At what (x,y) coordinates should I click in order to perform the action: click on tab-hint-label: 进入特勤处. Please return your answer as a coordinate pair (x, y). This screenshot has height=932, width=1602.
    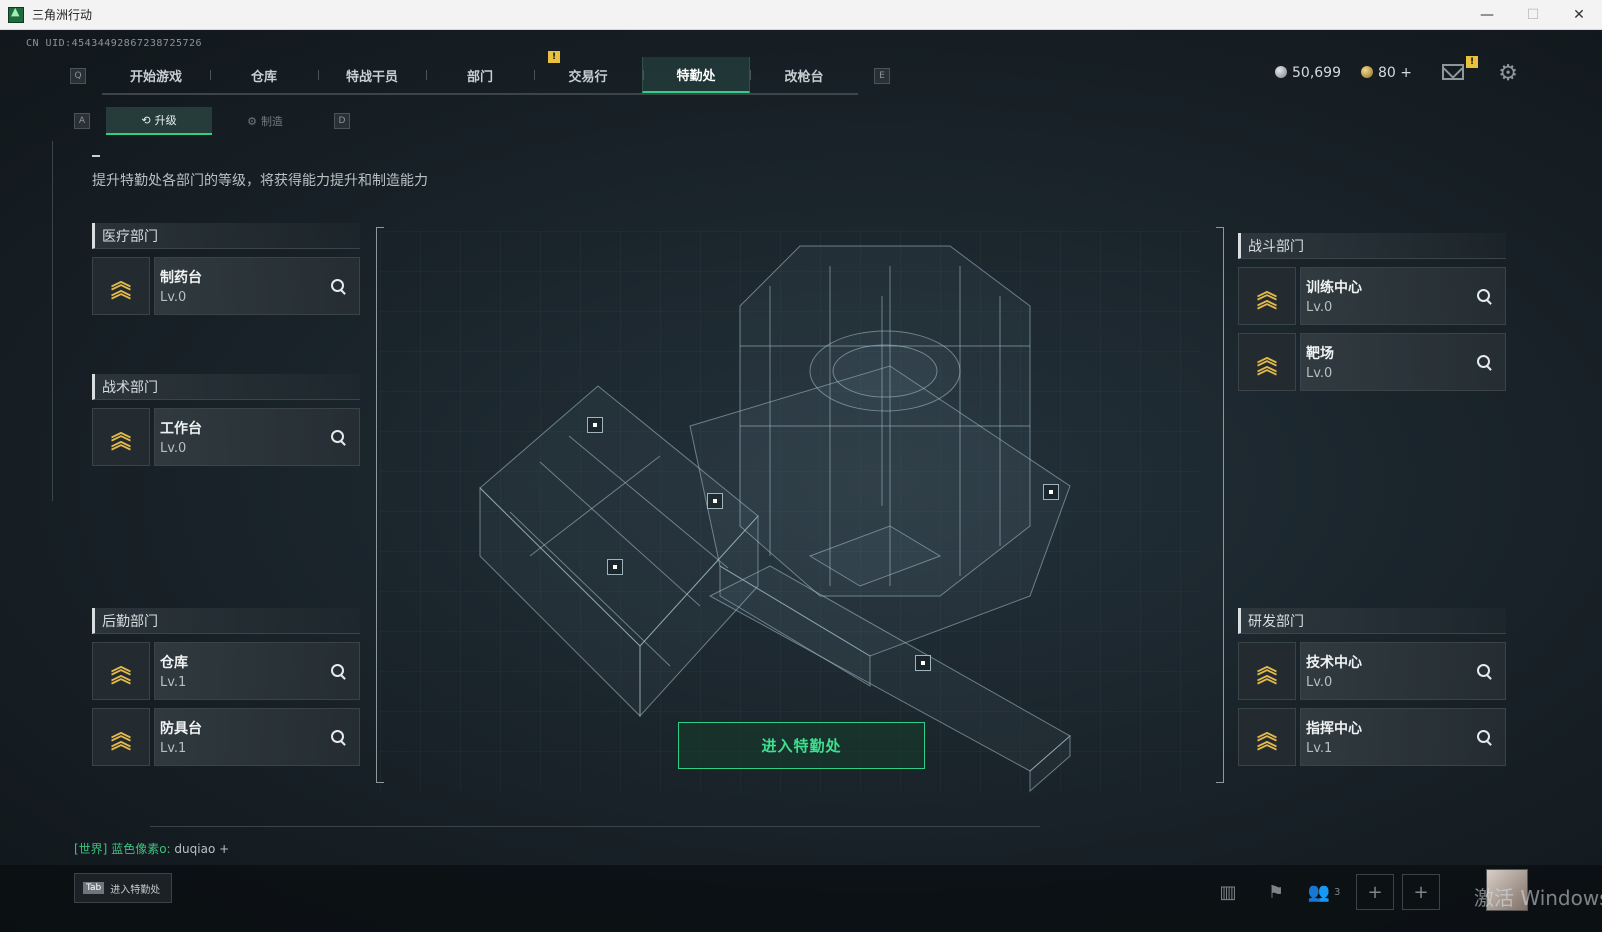
    Looking at the image, I should click on (135, 890).